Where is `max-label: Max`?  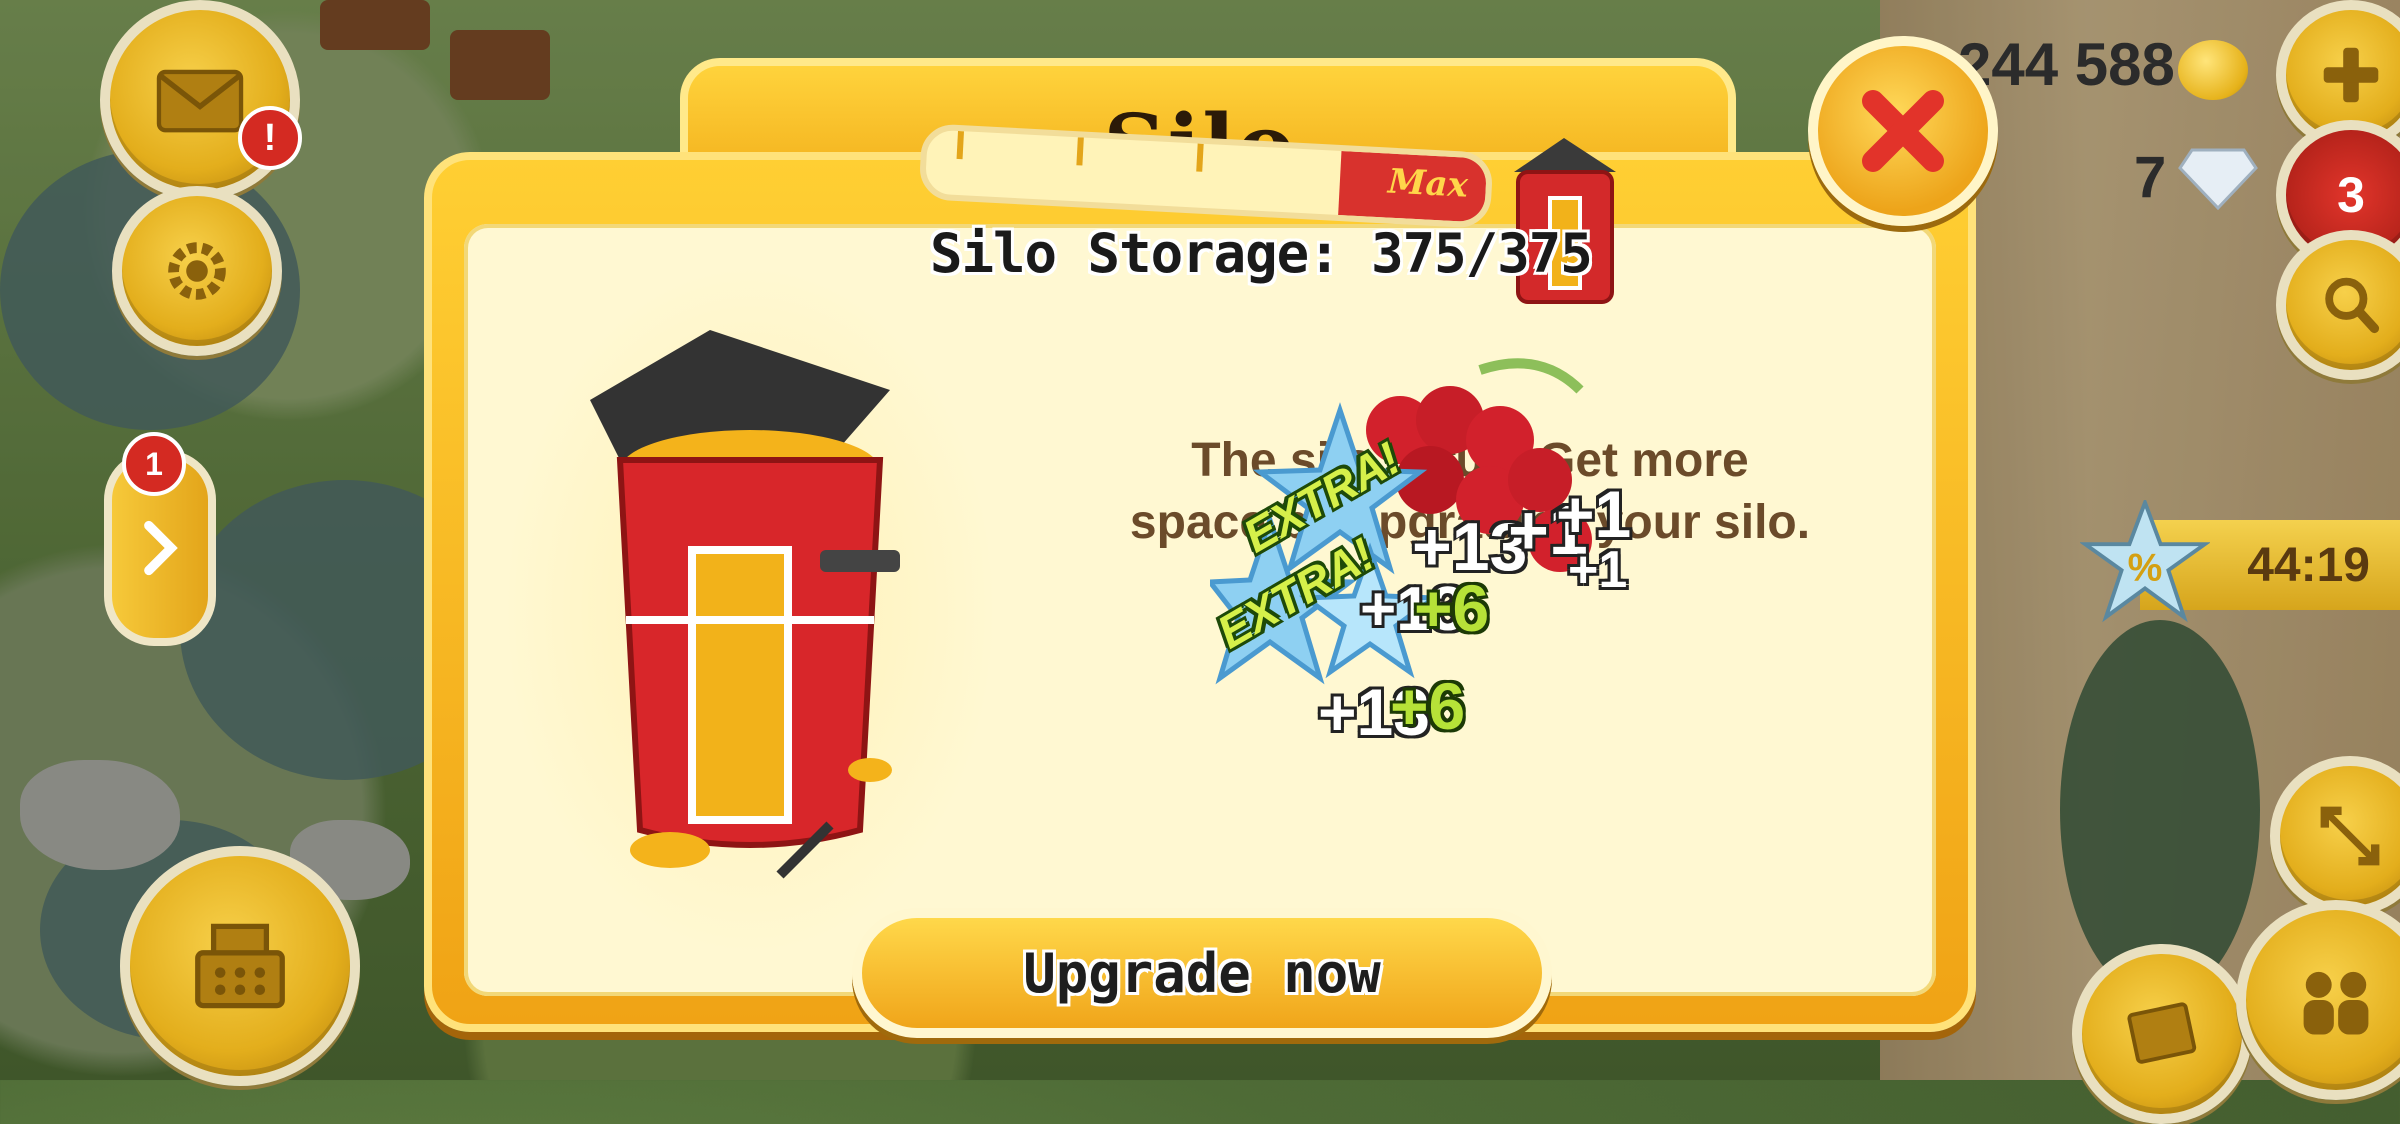 max-label: Max is located at coordinates (1427, 183).